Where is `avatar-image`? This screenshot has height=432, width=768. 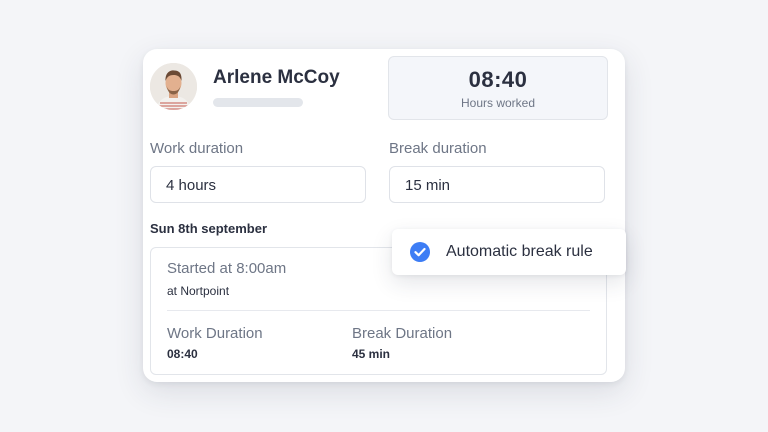
avatar-image is located at coordinates (173, 86).